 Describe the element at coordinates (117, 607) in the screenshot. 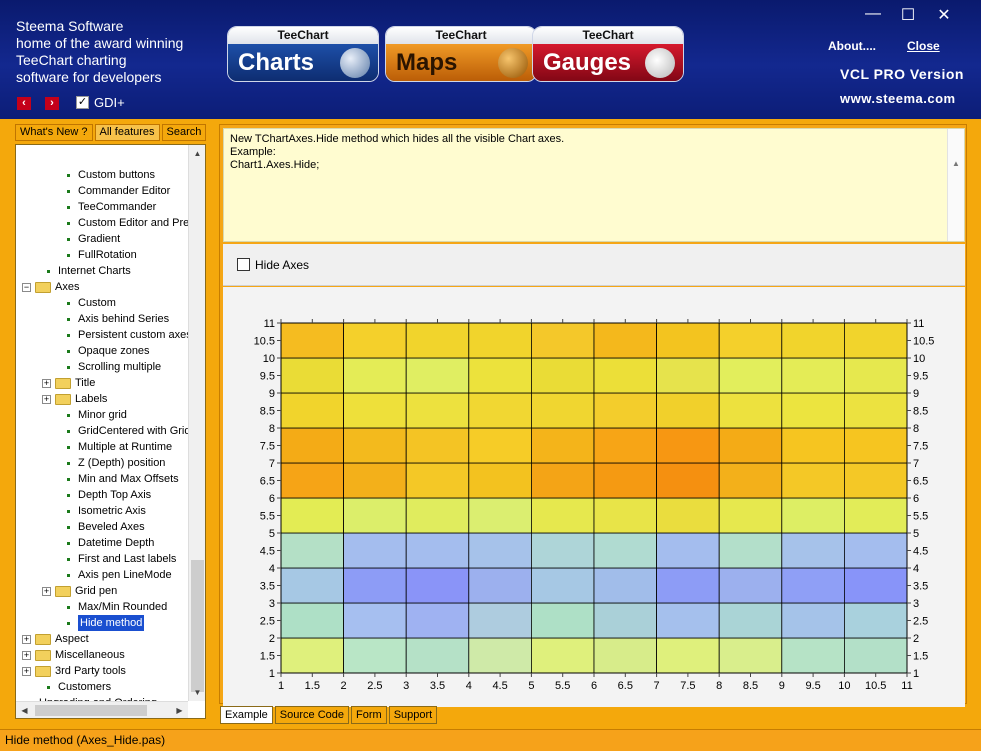

I see `tree-item: Max/Min Rounded` at that location.